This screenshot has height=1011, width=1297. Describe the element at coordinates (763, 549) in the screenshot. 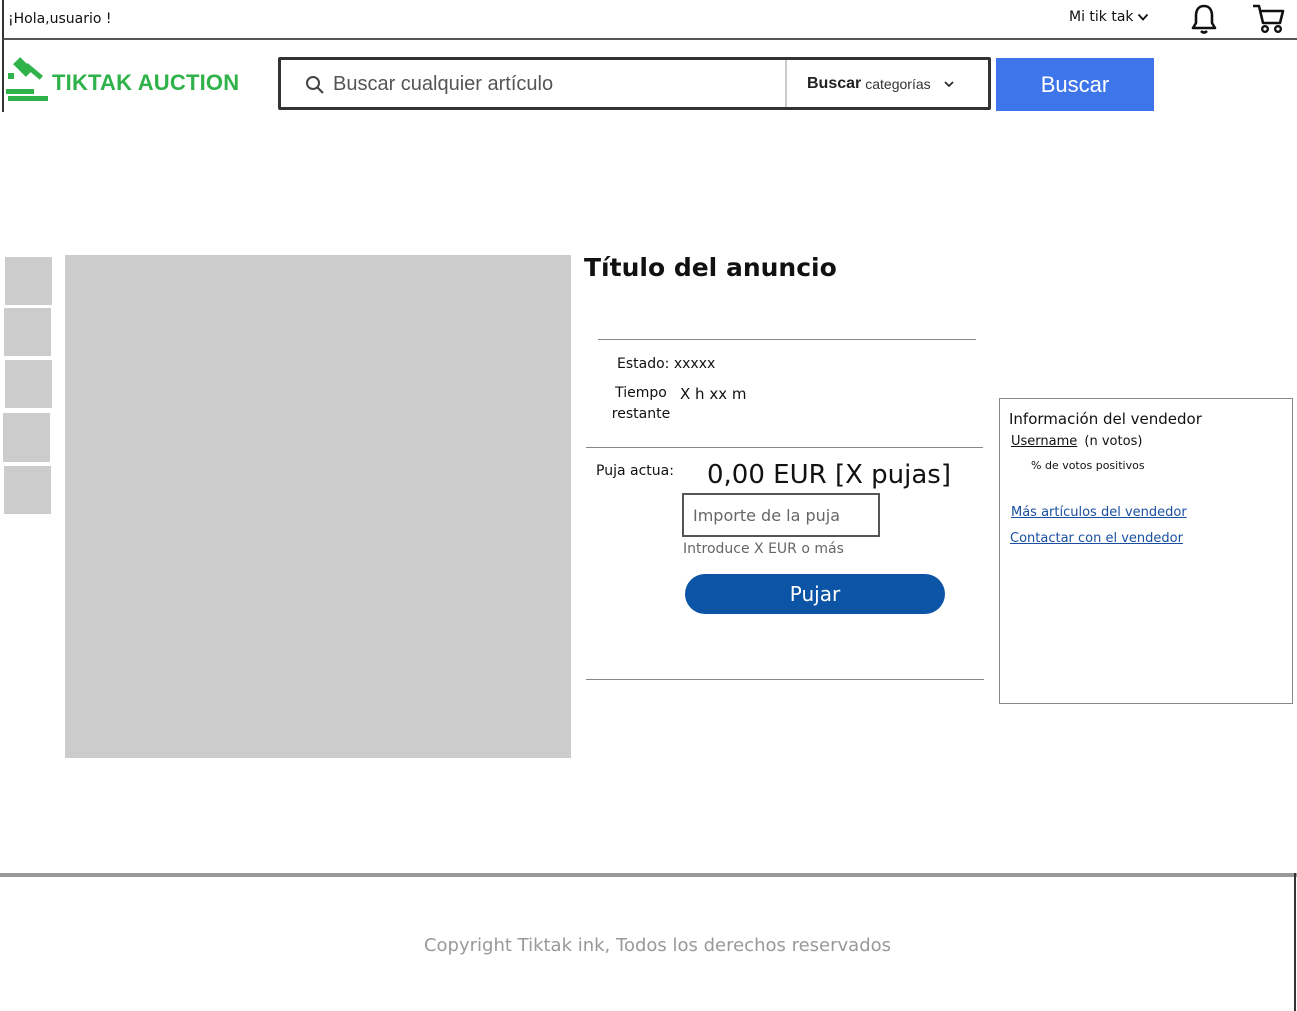

I see `bid-hint: Introduce X EUR o más` at that location.